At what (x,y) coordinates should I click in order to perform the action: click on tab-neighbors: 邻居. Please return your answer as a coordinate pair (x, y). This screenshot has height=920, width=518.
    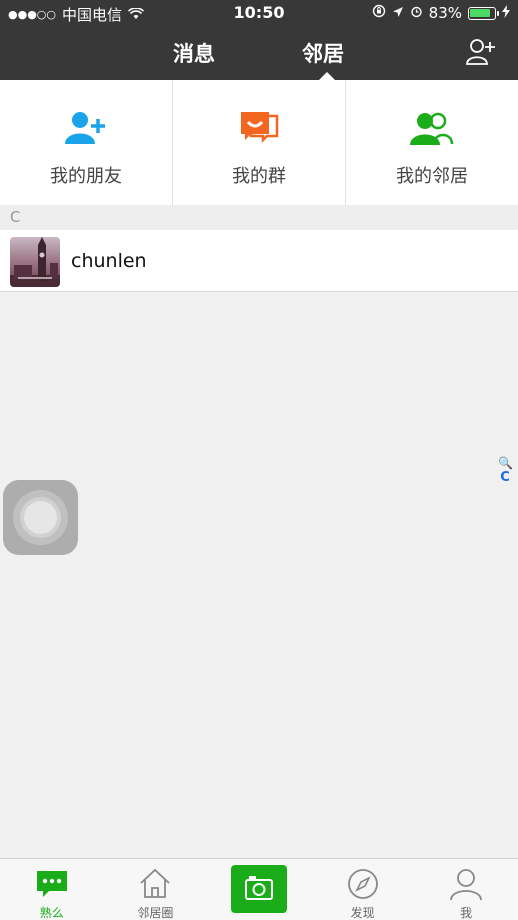
    Looking at the image, I should click on (323, 53).